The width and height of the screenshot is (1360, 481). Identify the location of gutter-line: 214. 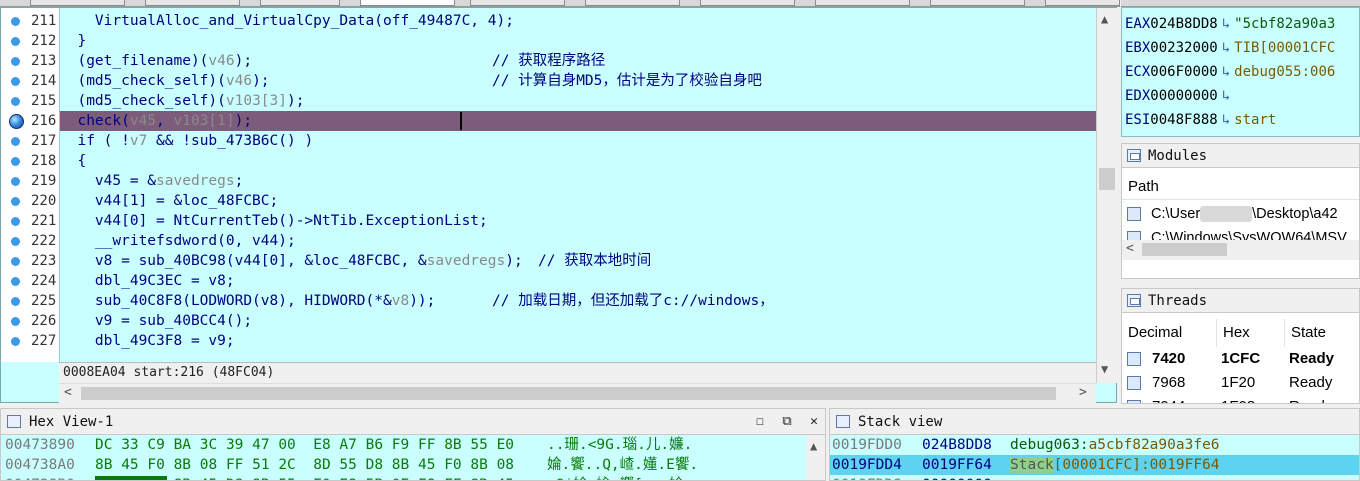
(30, 81).